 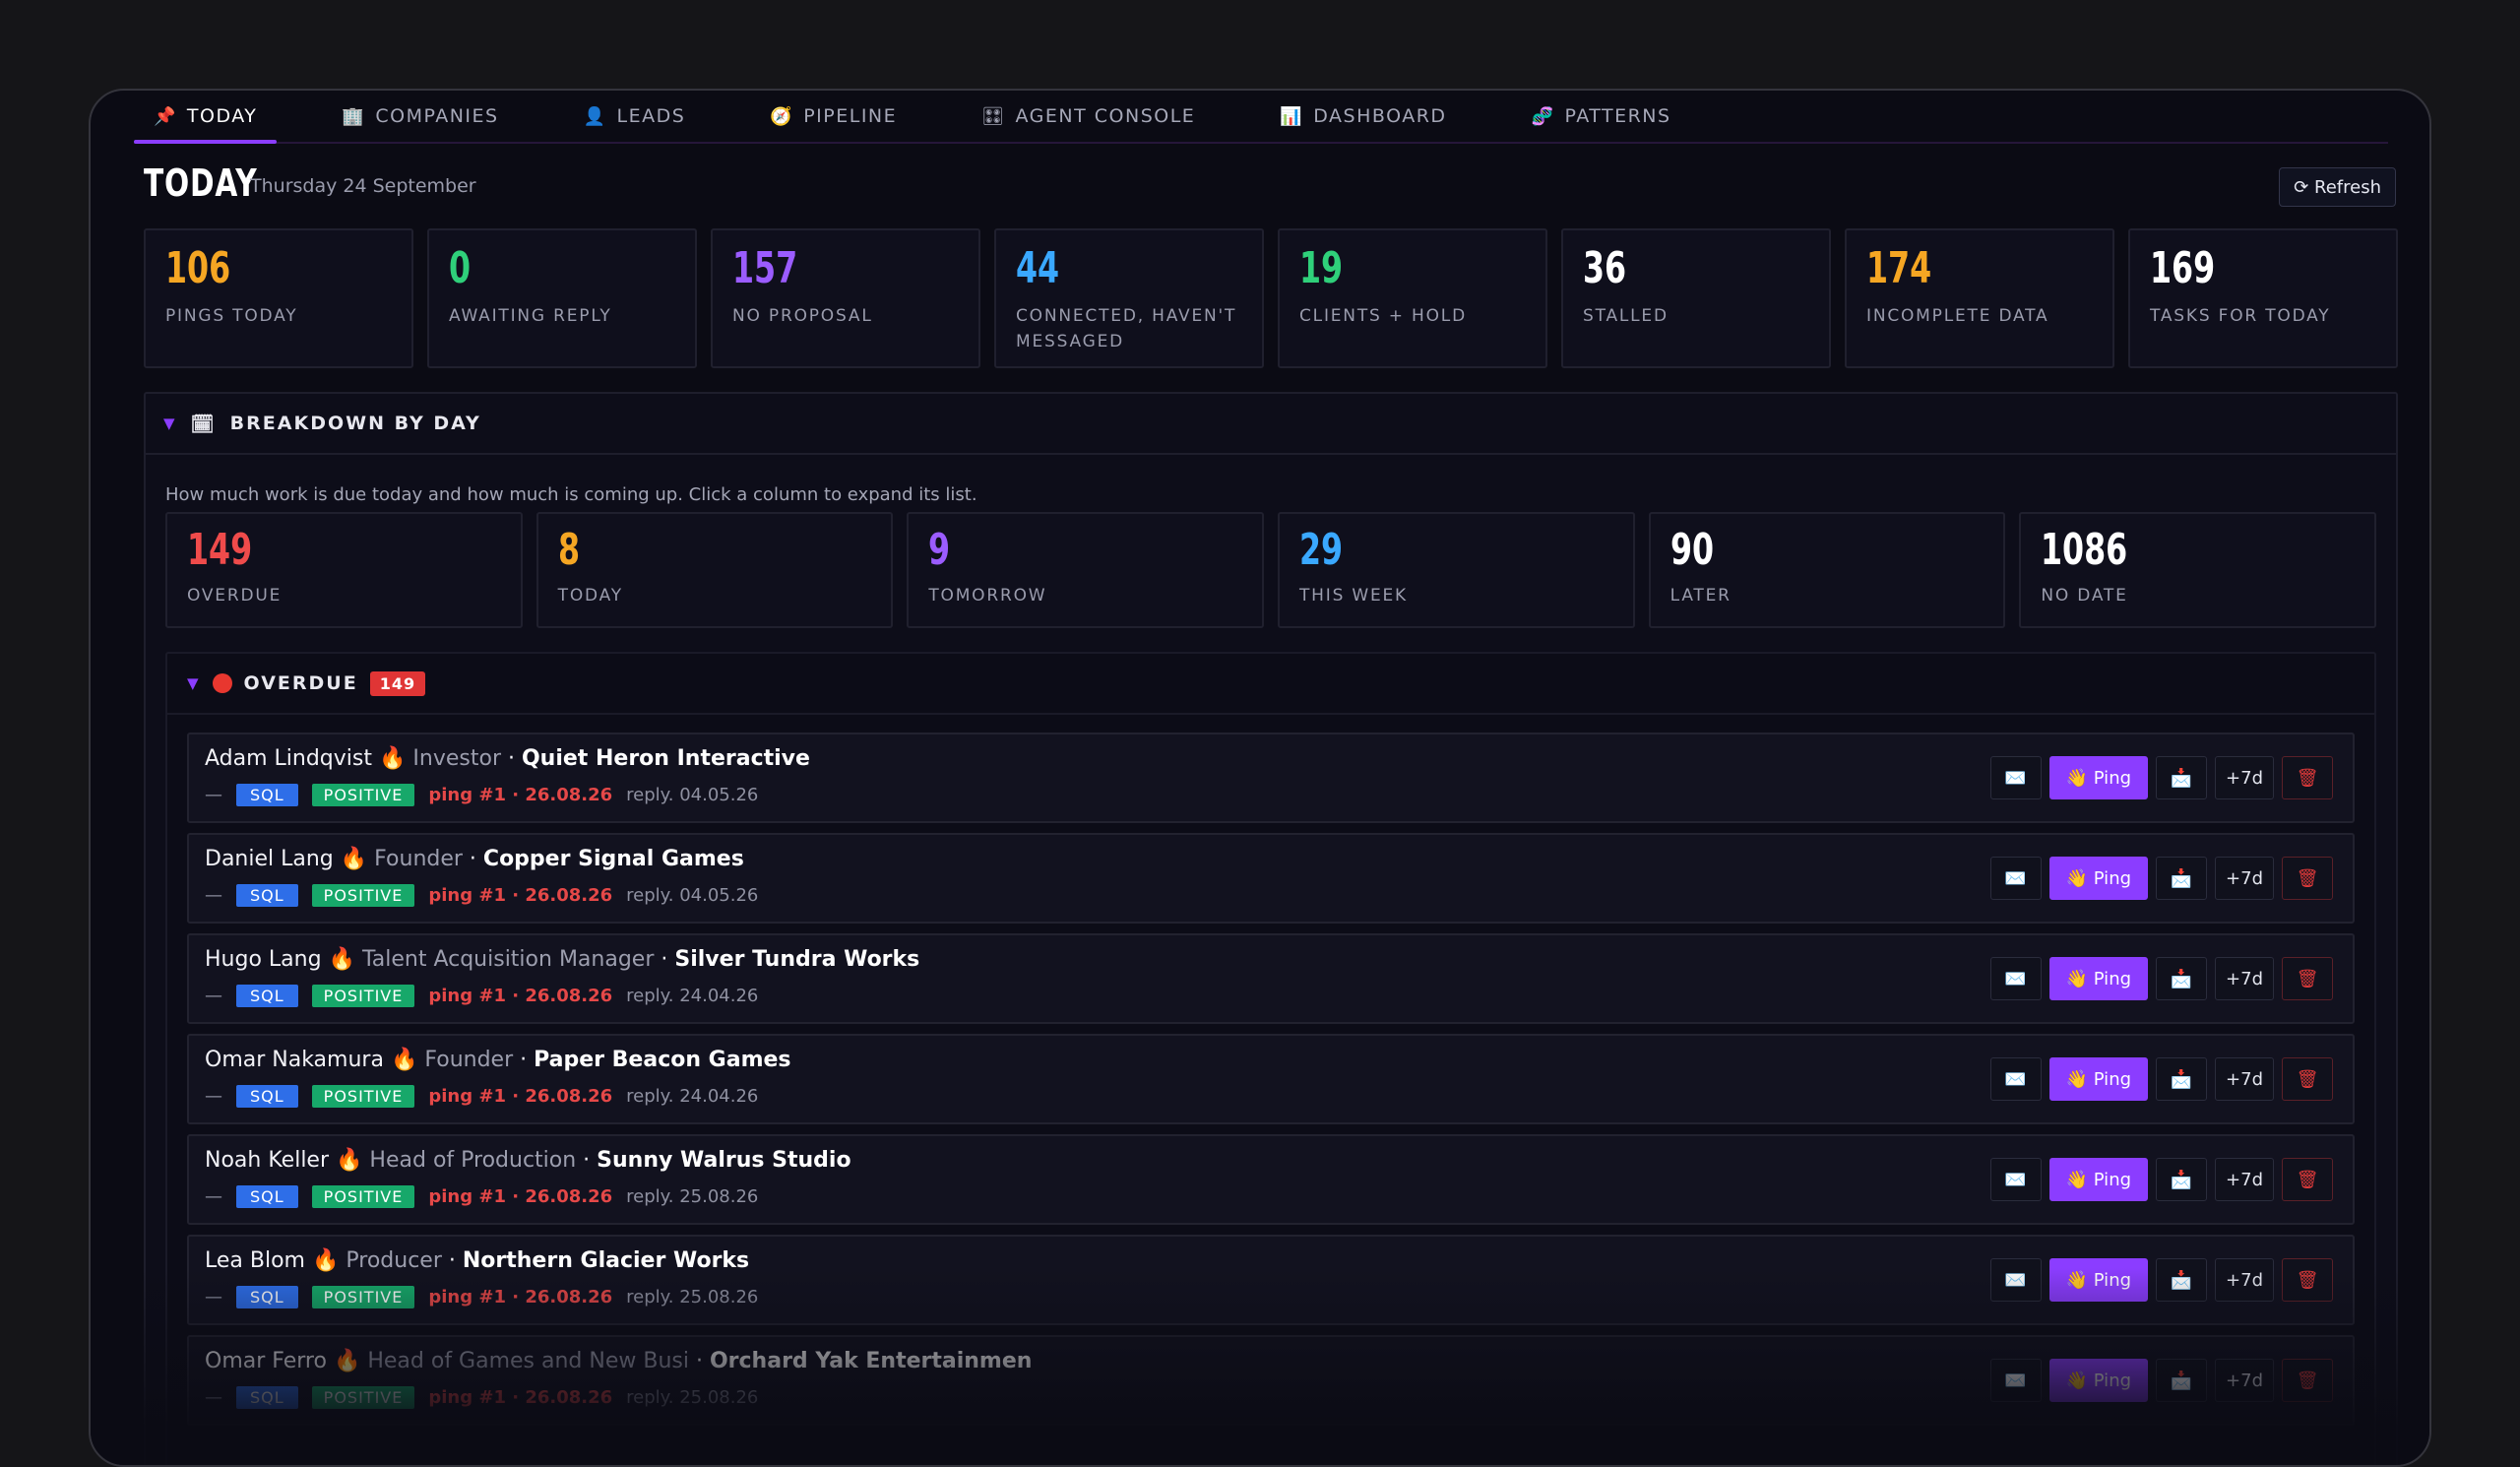 I want to click on stat-card-connected: 44 CONNECTED, HAVEN'T MESSAGED, so click(x=1129, y=298).